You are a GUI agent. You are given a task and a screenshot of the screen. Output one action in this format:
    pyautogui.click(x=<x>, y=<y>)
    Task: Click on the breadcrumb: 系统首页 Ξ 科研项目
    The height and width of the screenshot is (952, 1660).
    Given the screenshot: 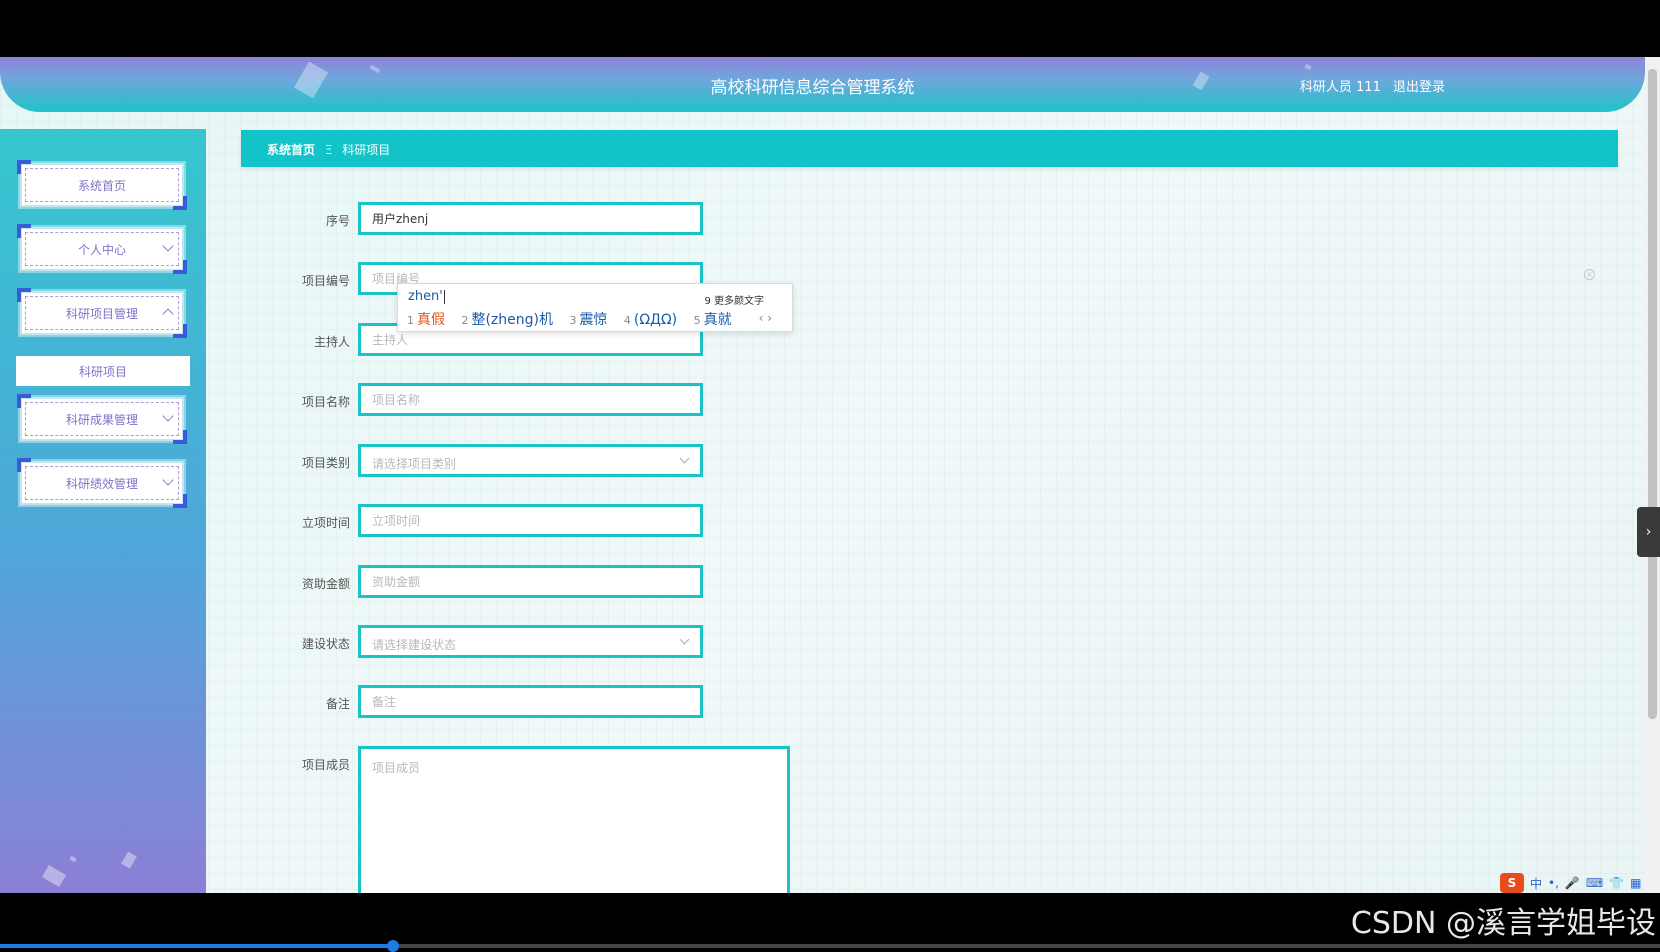 What is the action you would take?
    pyautogui.click(x=328, y=149)
    